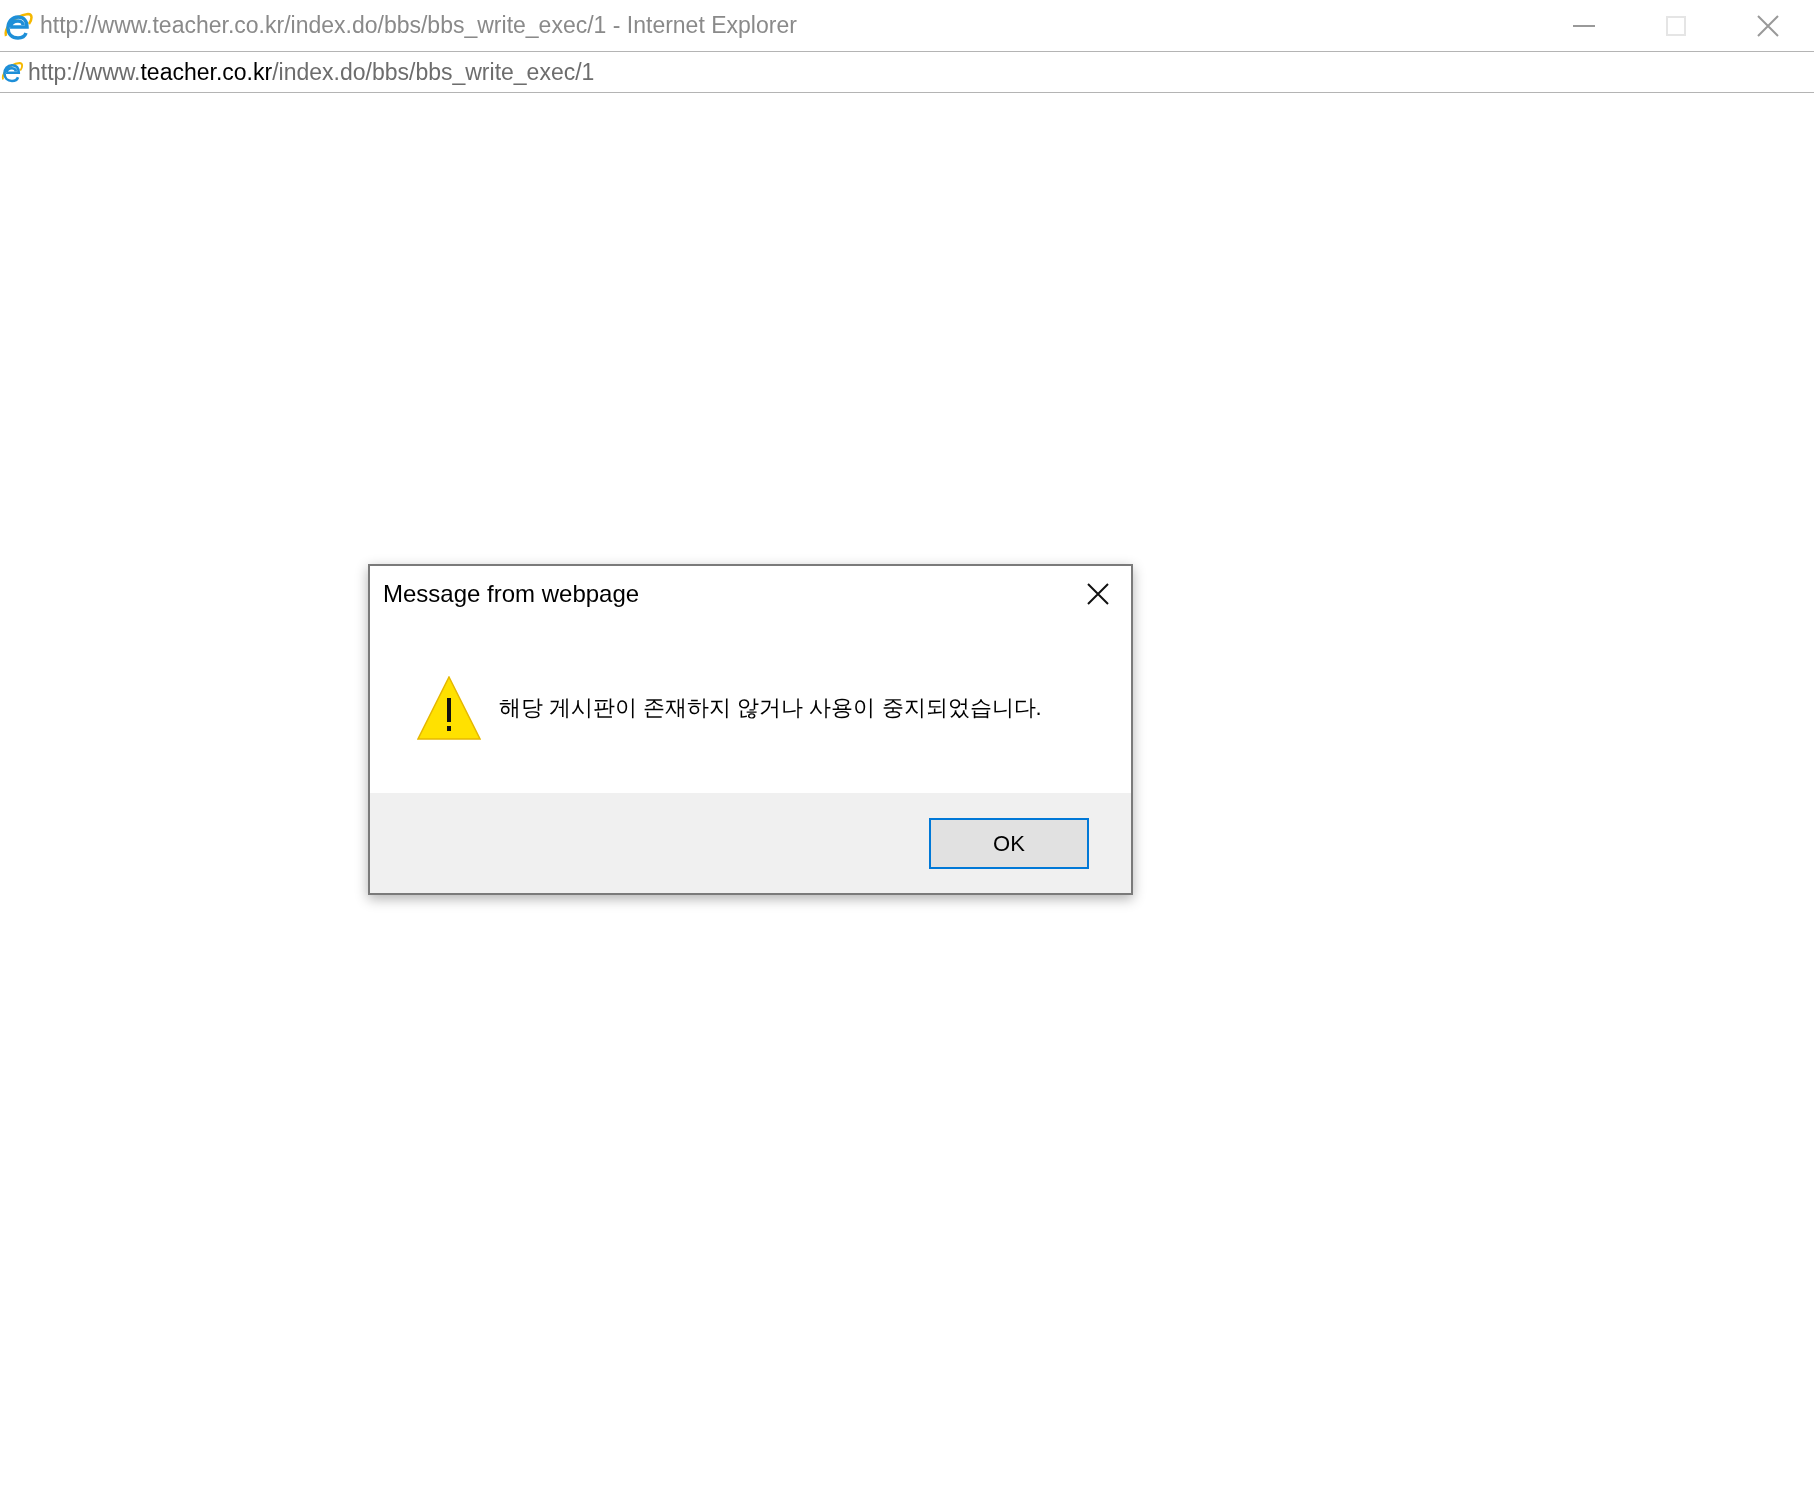 This screenshot has width=1814, height=1485. I want to click on ok-button: OK, so click(1009, 843).